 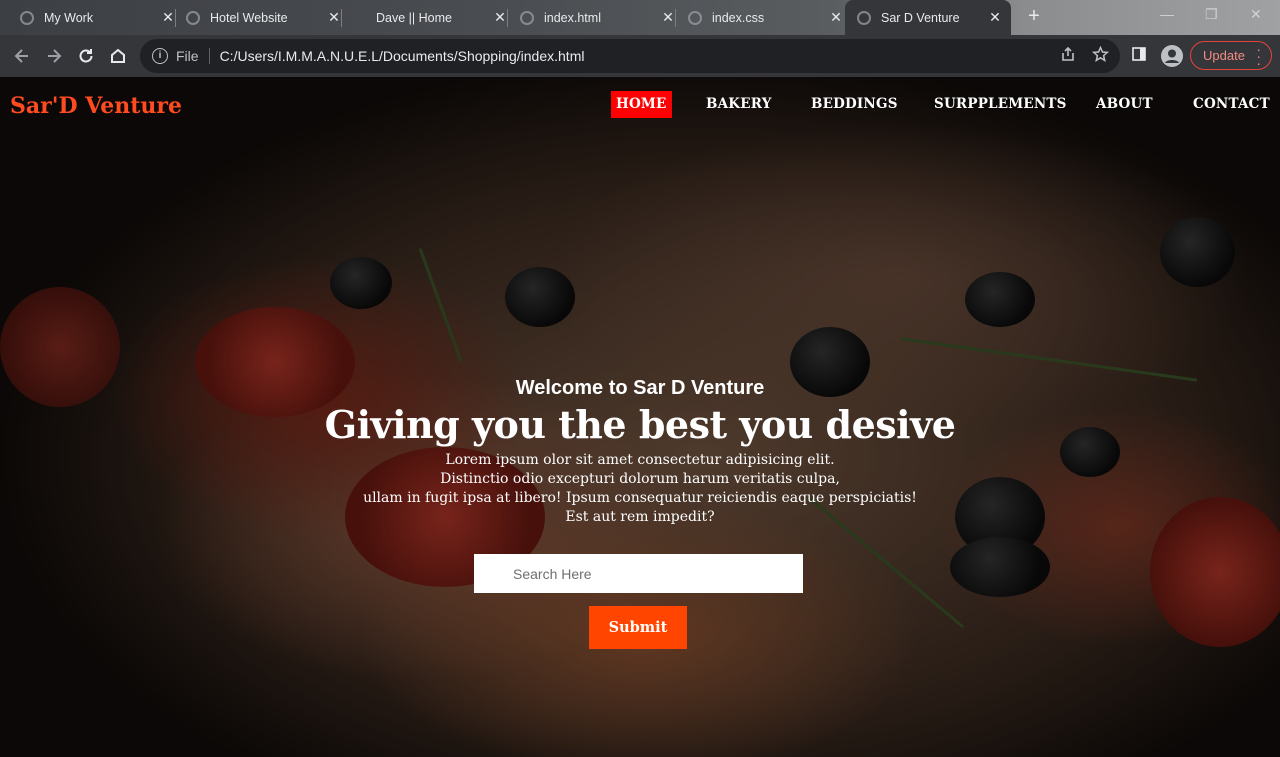 What do you see at coordinates (1100, 54) in the screenshot?
I see `star-icon` at bounding box center [1100, 54].